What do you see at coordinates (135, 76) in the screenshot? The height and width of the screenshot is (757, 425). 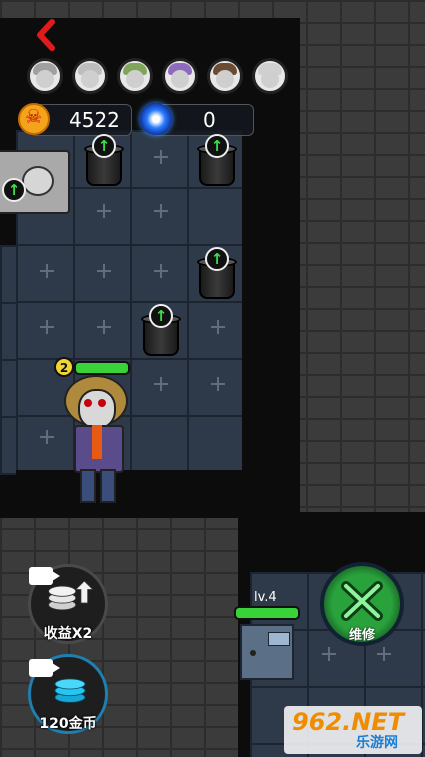 I see `party-avatar-green-hair` at bounding box center [135, 76].